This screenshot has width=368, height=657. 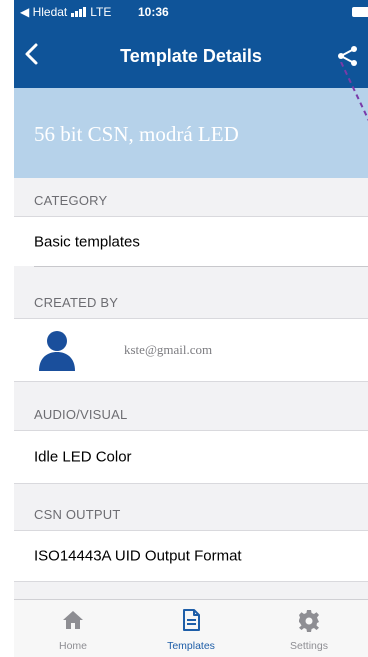 What do you see at coordinates (191, 241) in the screenshot?
I see `category-row: Basic templates` at bounding box center [191, 241].